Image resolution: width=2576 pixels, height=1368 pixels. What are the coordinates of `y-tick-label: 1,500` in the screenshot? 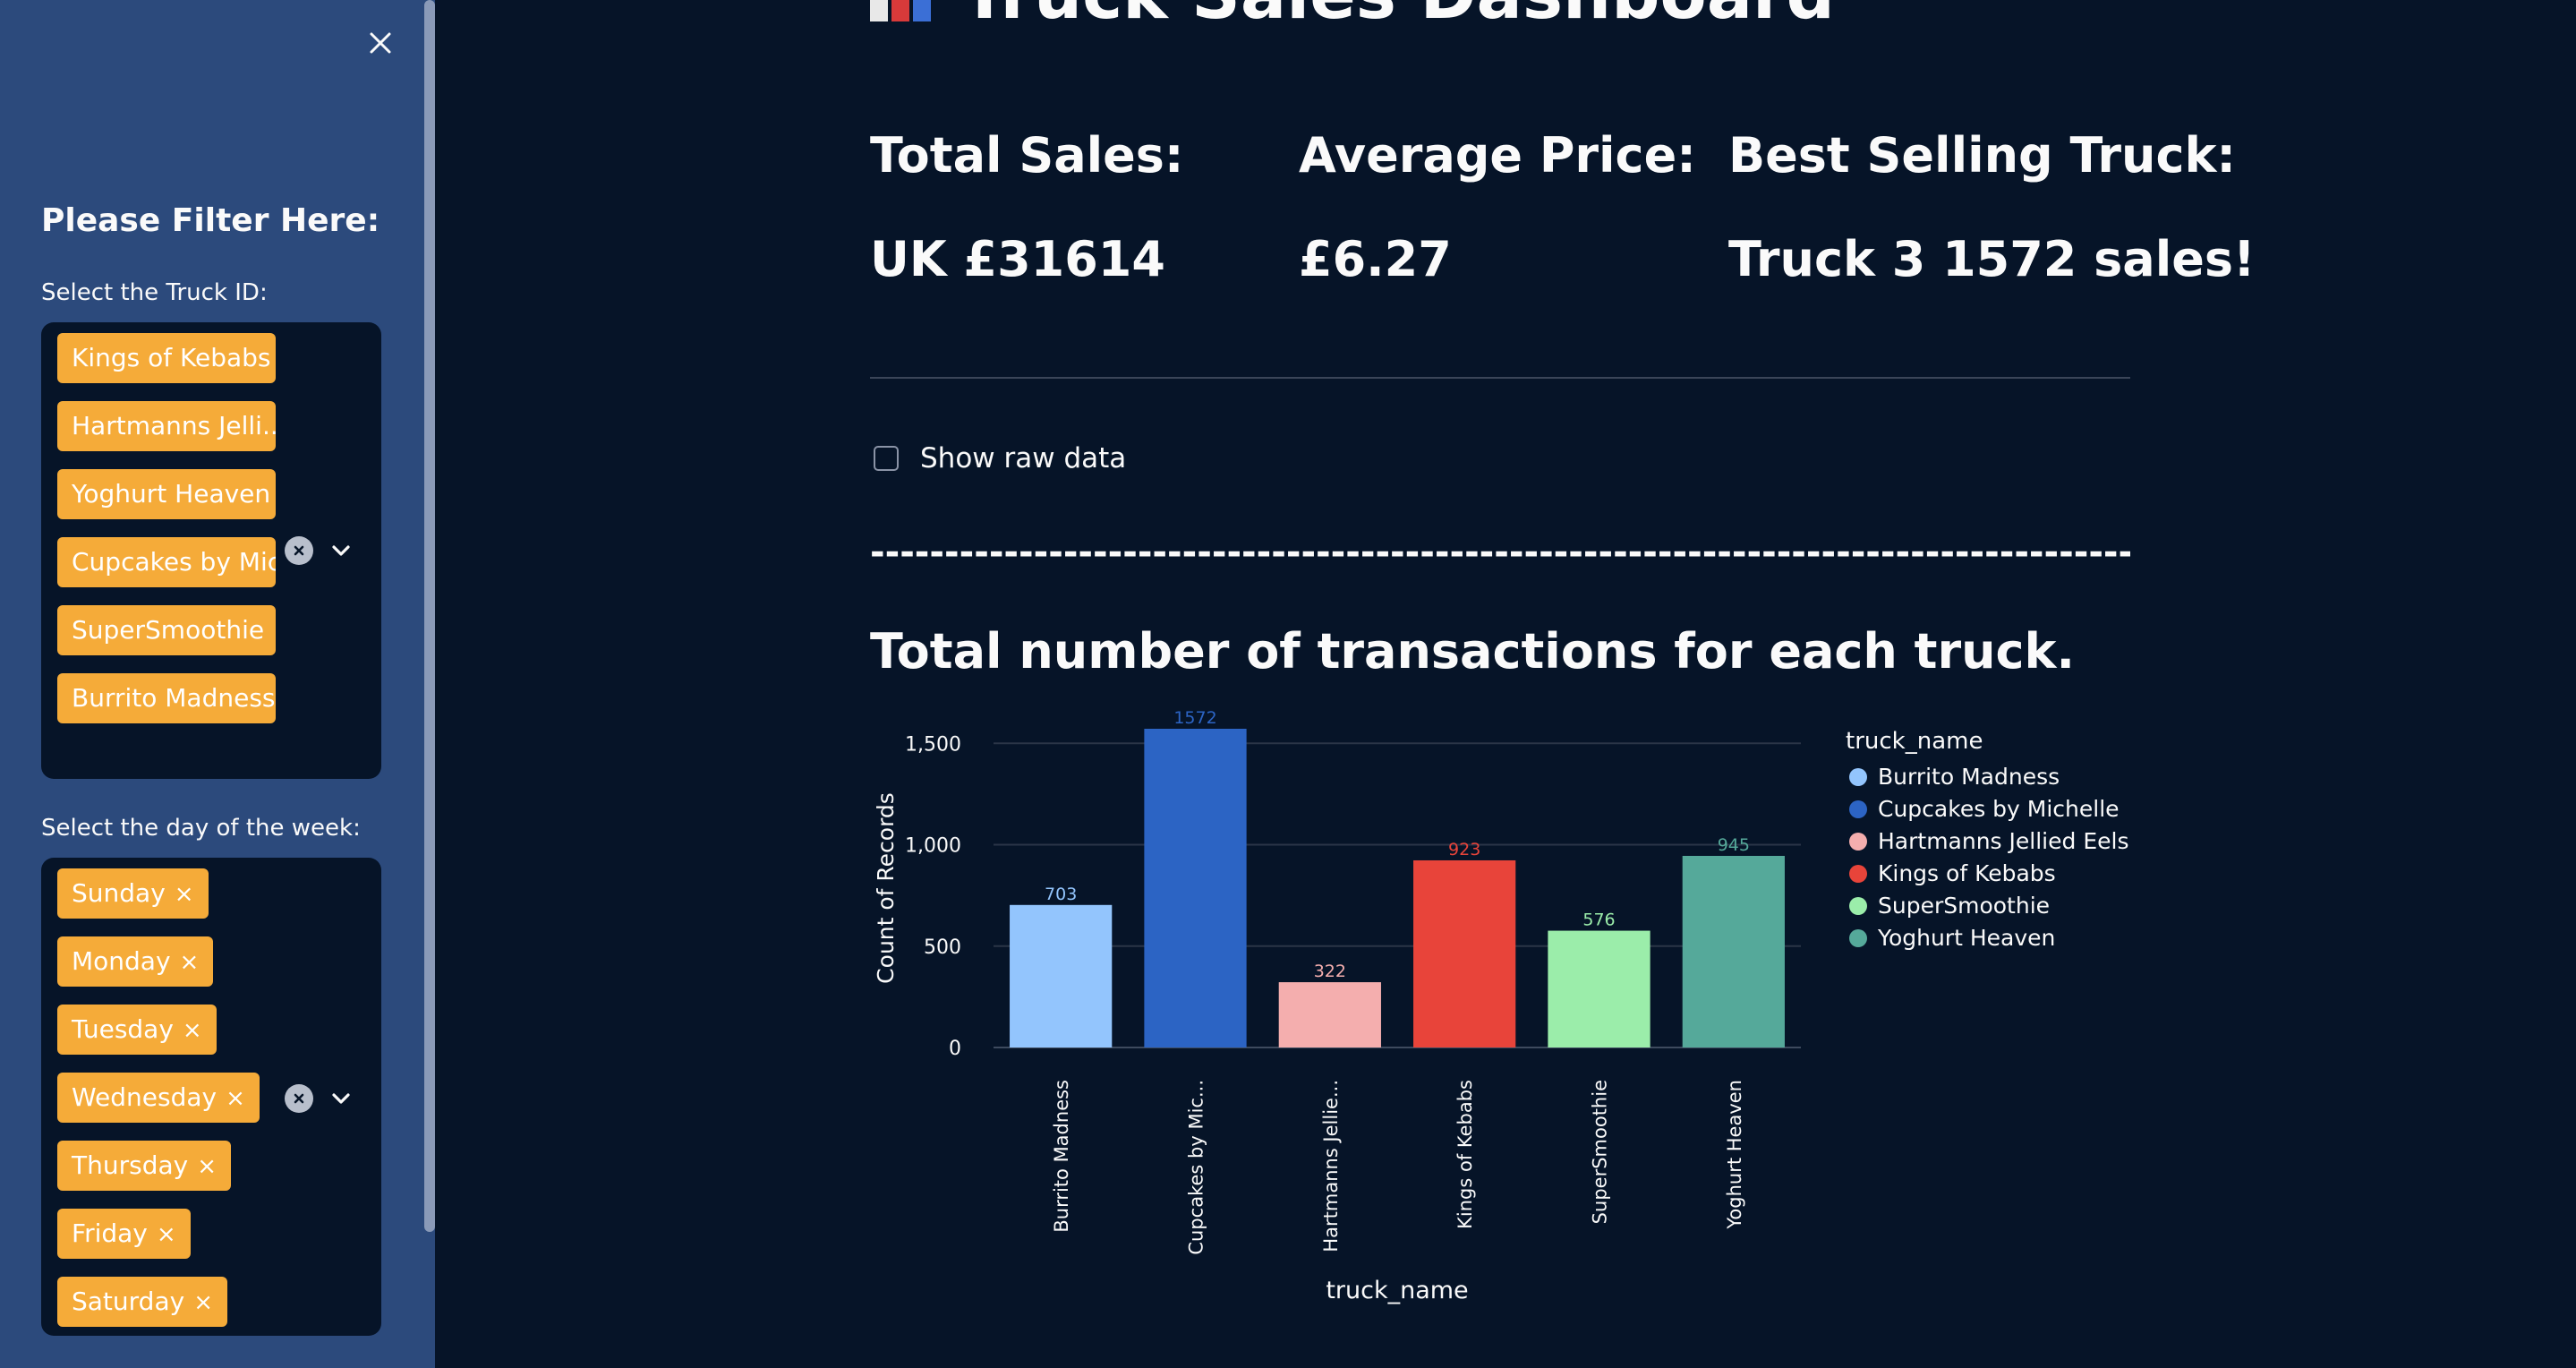 It's located at (933, 744).